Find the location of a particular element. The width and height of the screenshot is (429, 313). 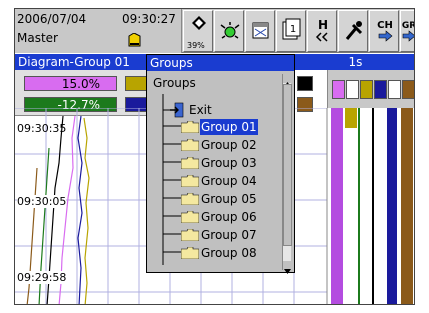

alarm-icon is located at coordinates (230, 30).